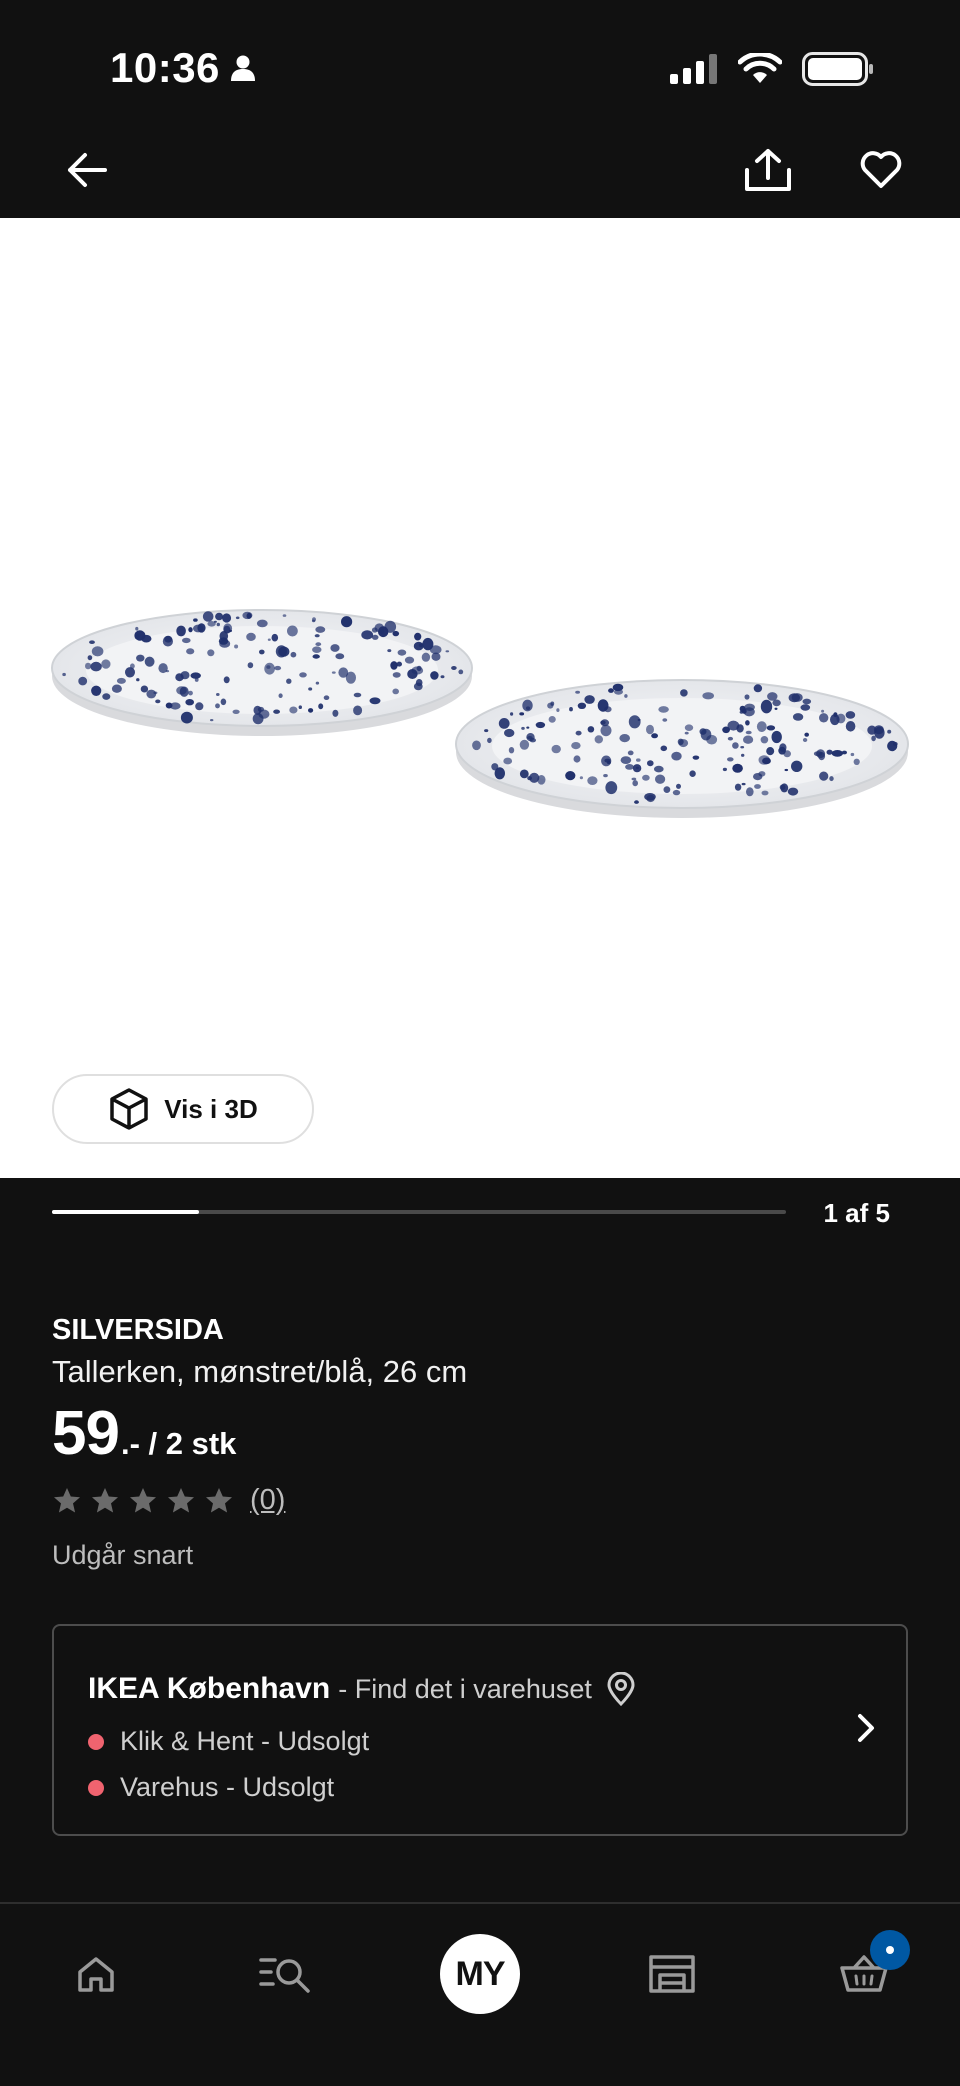 Image resolution: width=960 pixels, height=2086 pixels. What do you see at coordinates (866, 1730) in the screenshot?
I see `store-chevron` at bounding box center [866, 1730].